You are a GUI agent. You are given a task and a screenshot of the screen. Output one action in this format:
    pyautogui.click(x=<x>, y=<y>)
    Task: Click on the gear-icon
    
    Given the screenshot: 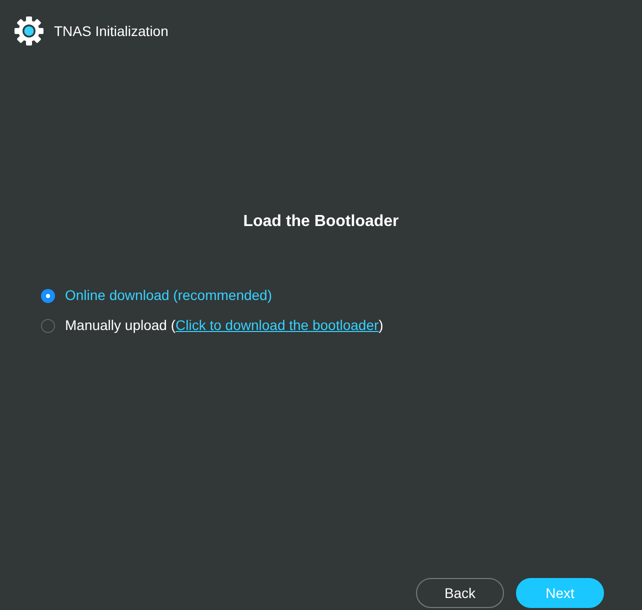 What is the action you would take?
    pyautogui.click(x=29, y=31)
    